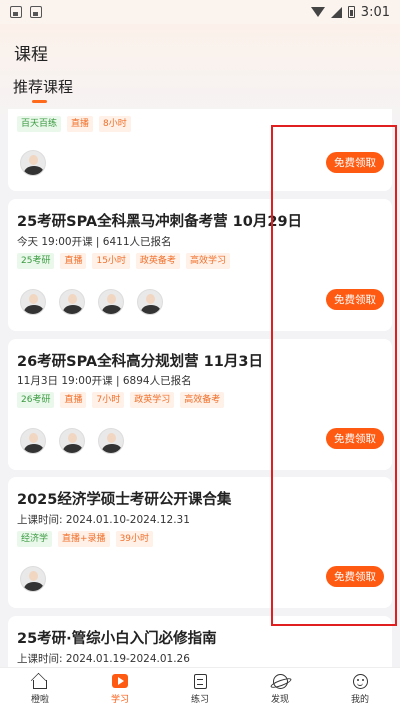 The image size is (400, 711). What do you see at coordinates (375, 12) in the screenshot?
I see `status-time: 3:01` at bounding box center [375, 12].